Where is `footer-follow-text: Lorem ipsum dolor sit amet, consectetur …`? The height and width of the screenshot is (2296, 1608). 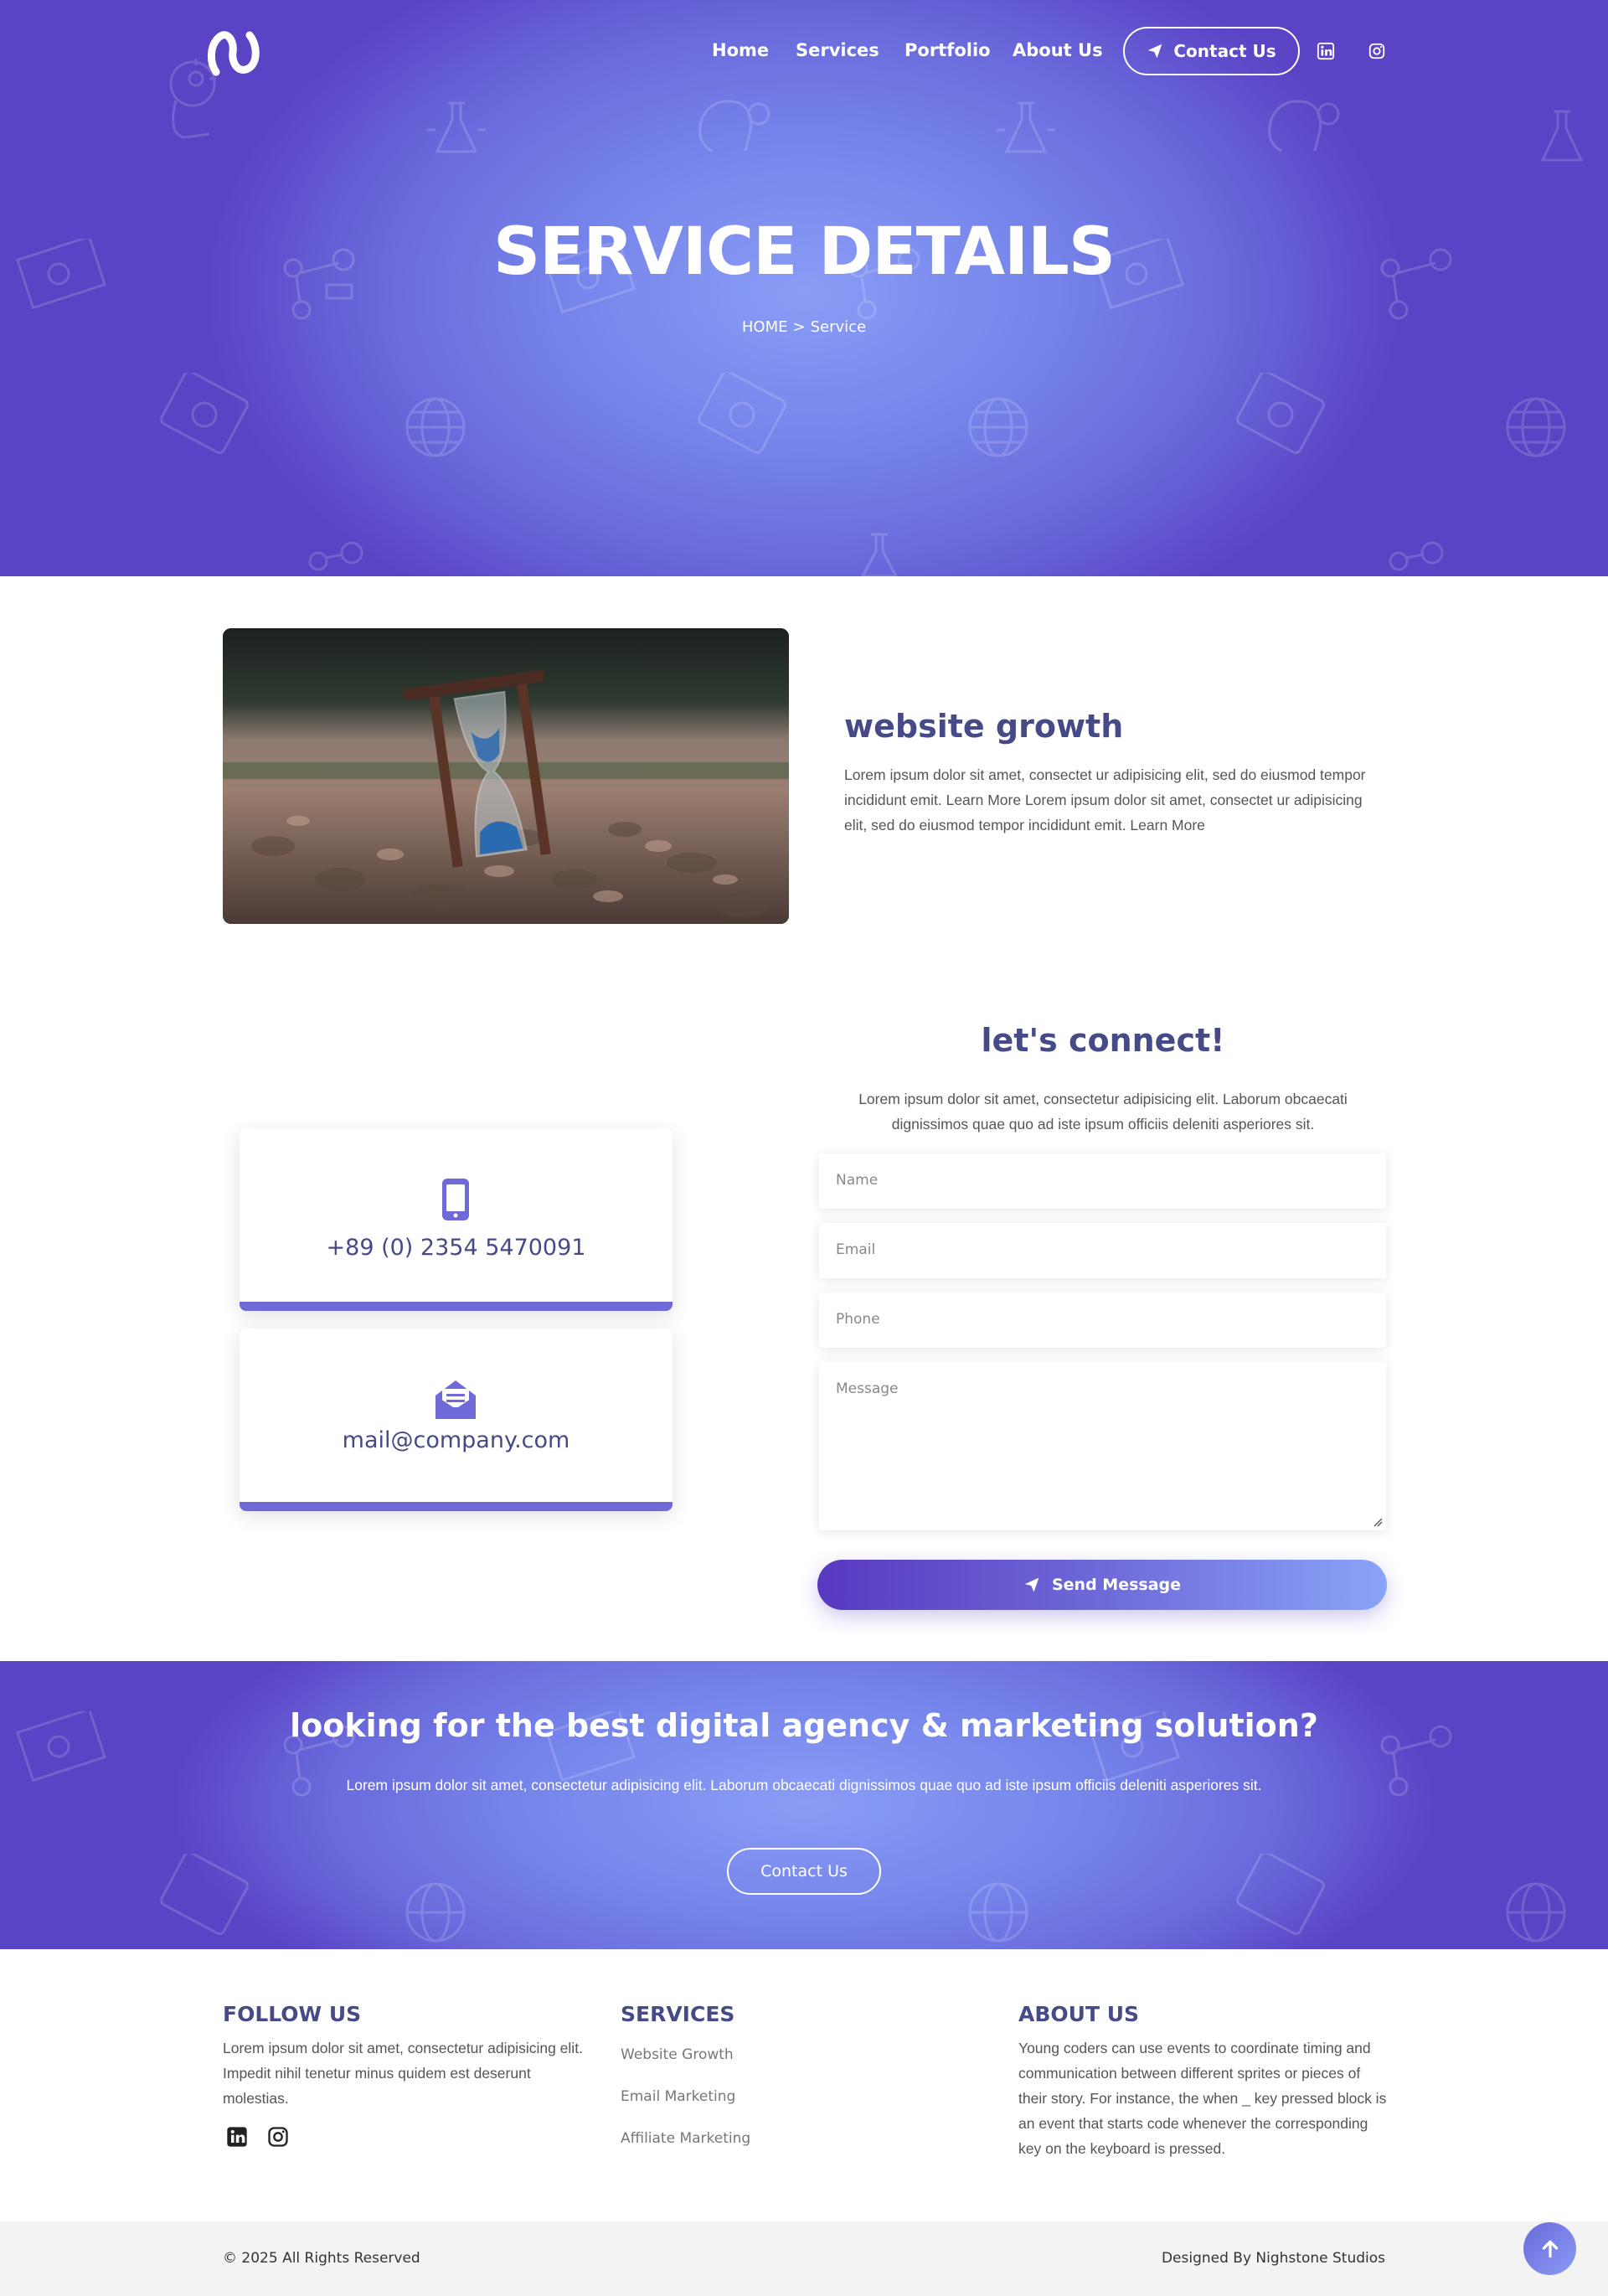
footer-follow-text: Lorem ipsum dolor sit amet, consectetur … is located at coordinates (403, 2073).